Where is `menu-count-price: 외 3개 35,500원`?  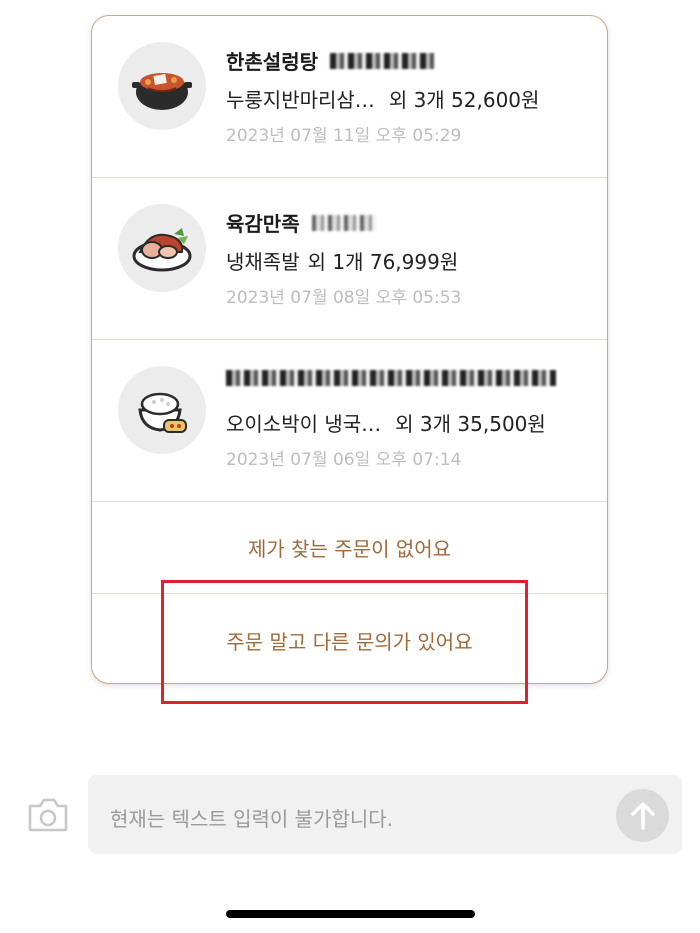
menu-count-price: 외 3개 35,500원 is located at coordinates (470, 424).